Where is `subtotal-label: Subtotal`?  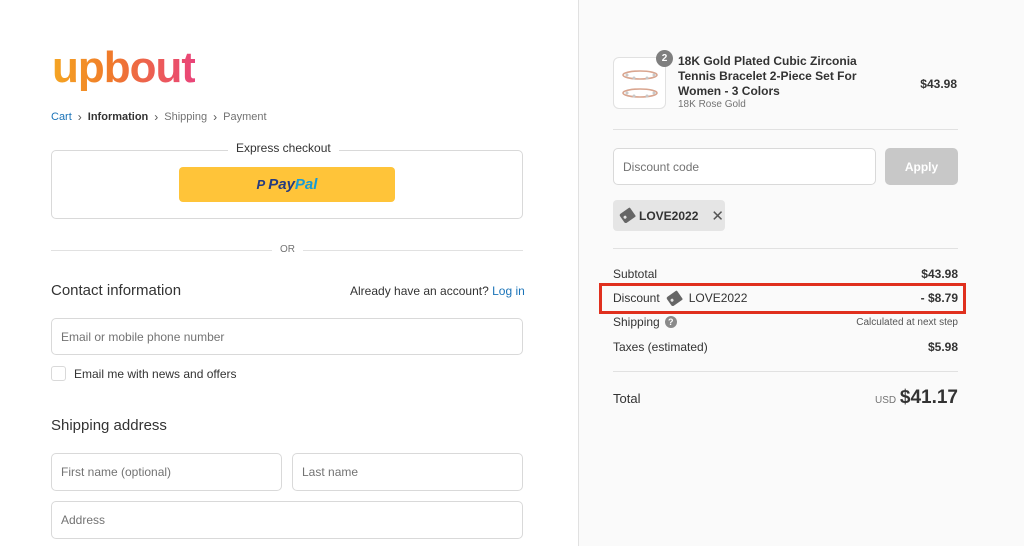 subtotal-label: Subtotal is located at coordinates (635, 274).